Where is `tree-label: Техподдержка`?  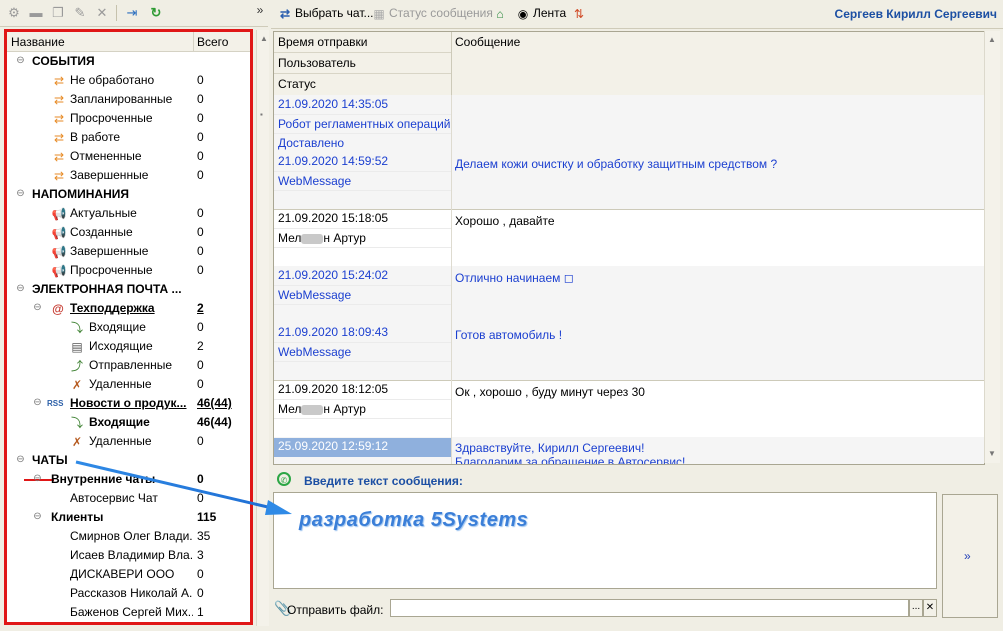 tree-label: Техподдержка is located at coordinates (112, 308).